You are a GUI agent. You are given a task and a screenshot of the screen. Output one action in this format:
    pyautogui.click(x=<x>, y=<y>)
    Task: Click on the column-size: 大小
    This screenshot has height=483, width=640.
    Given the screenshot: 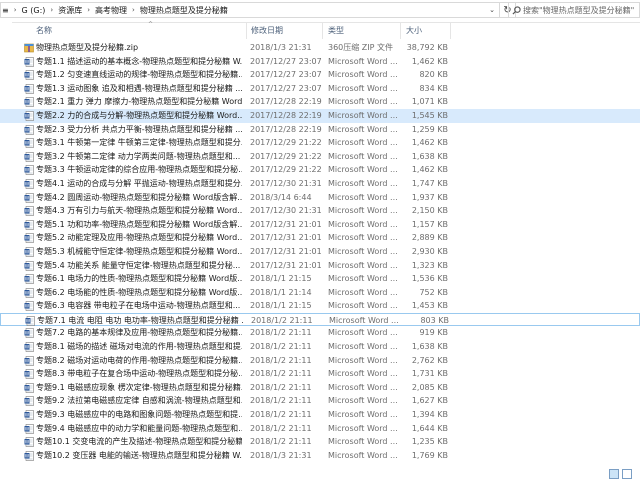 What is the action you would take?
    pyautogui.click(x=414, y=30)
    